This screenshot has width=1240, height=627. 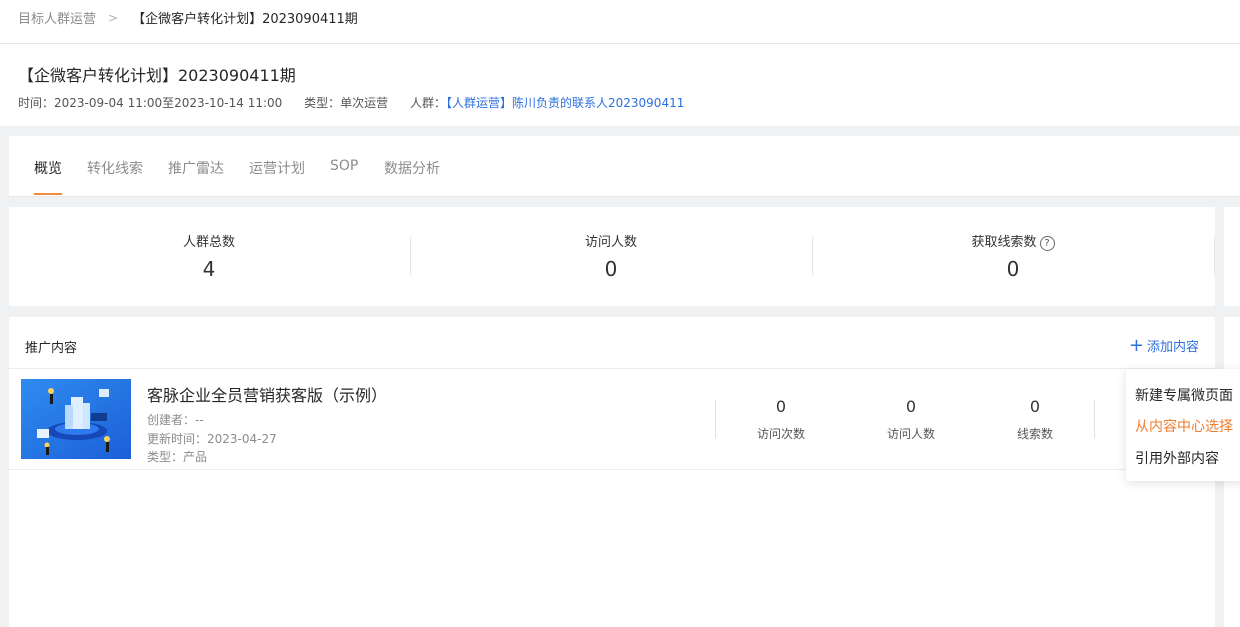 I want to click on menu-item-new-micropage: 新建专属微页面, so click(x=1184, y=395).